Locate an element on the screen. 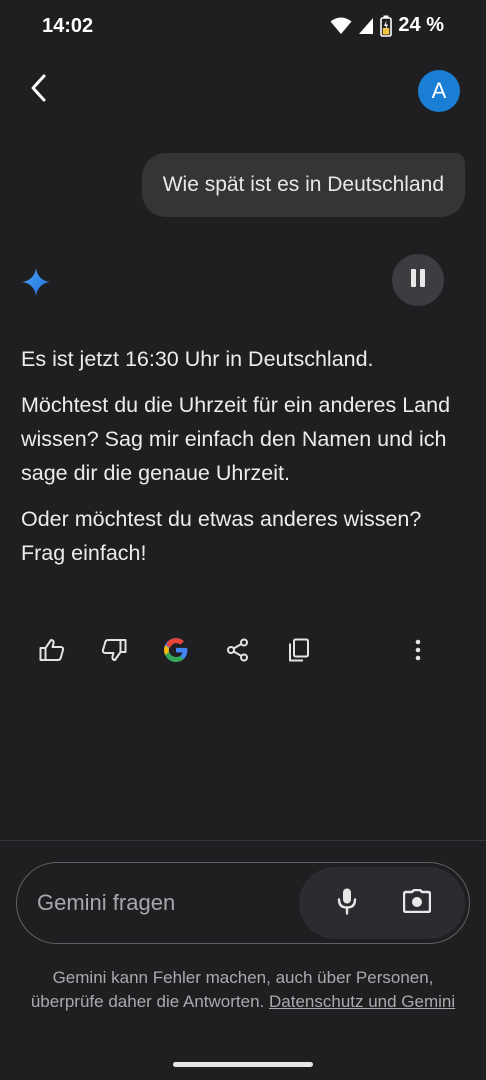 The width and height of the screenshot is (486, 1080). back-button is located at coordinates (38, 90).